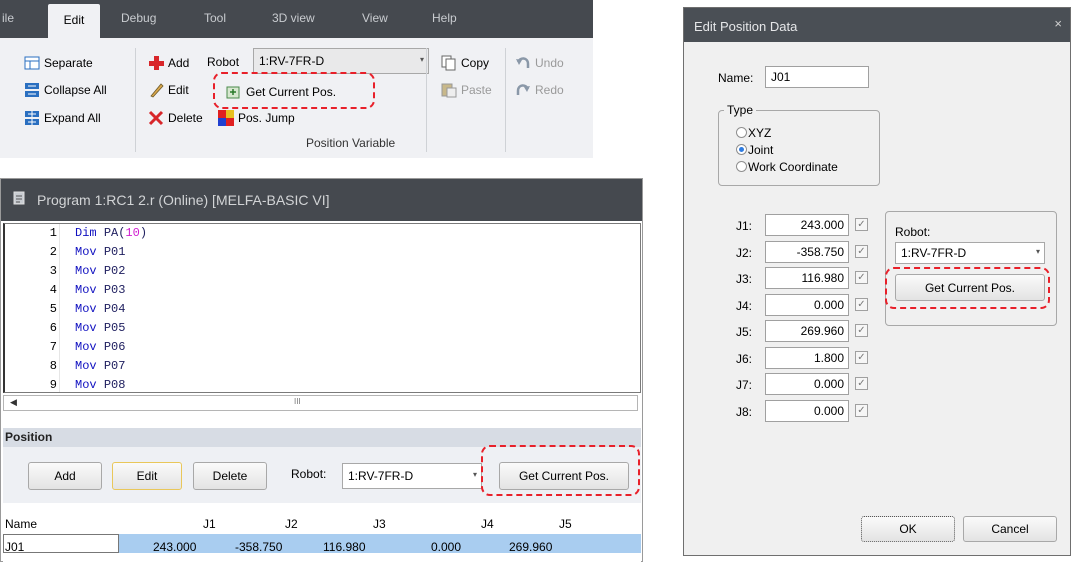 Image resolution: width=1078 pixels, height=562 pixels. Describe the element at coordinates (174, 547) in the screenshot. I see `table-cell: 243.000` at that location.